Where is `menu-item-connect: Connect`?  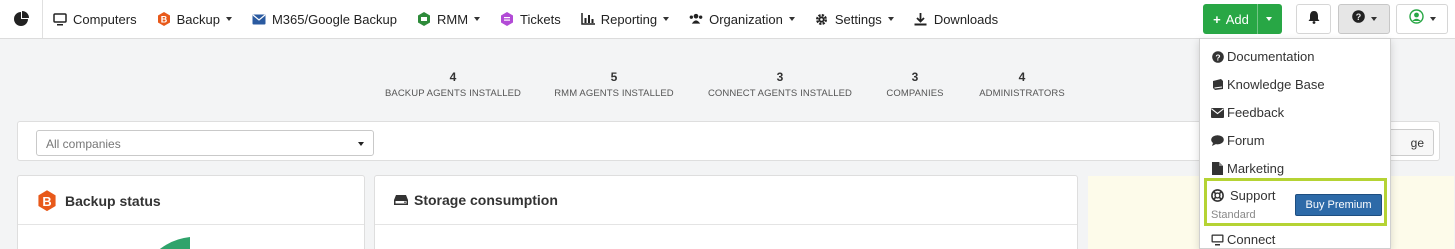
menu-item-connect: Connect is located at coordinates (1243, 239).